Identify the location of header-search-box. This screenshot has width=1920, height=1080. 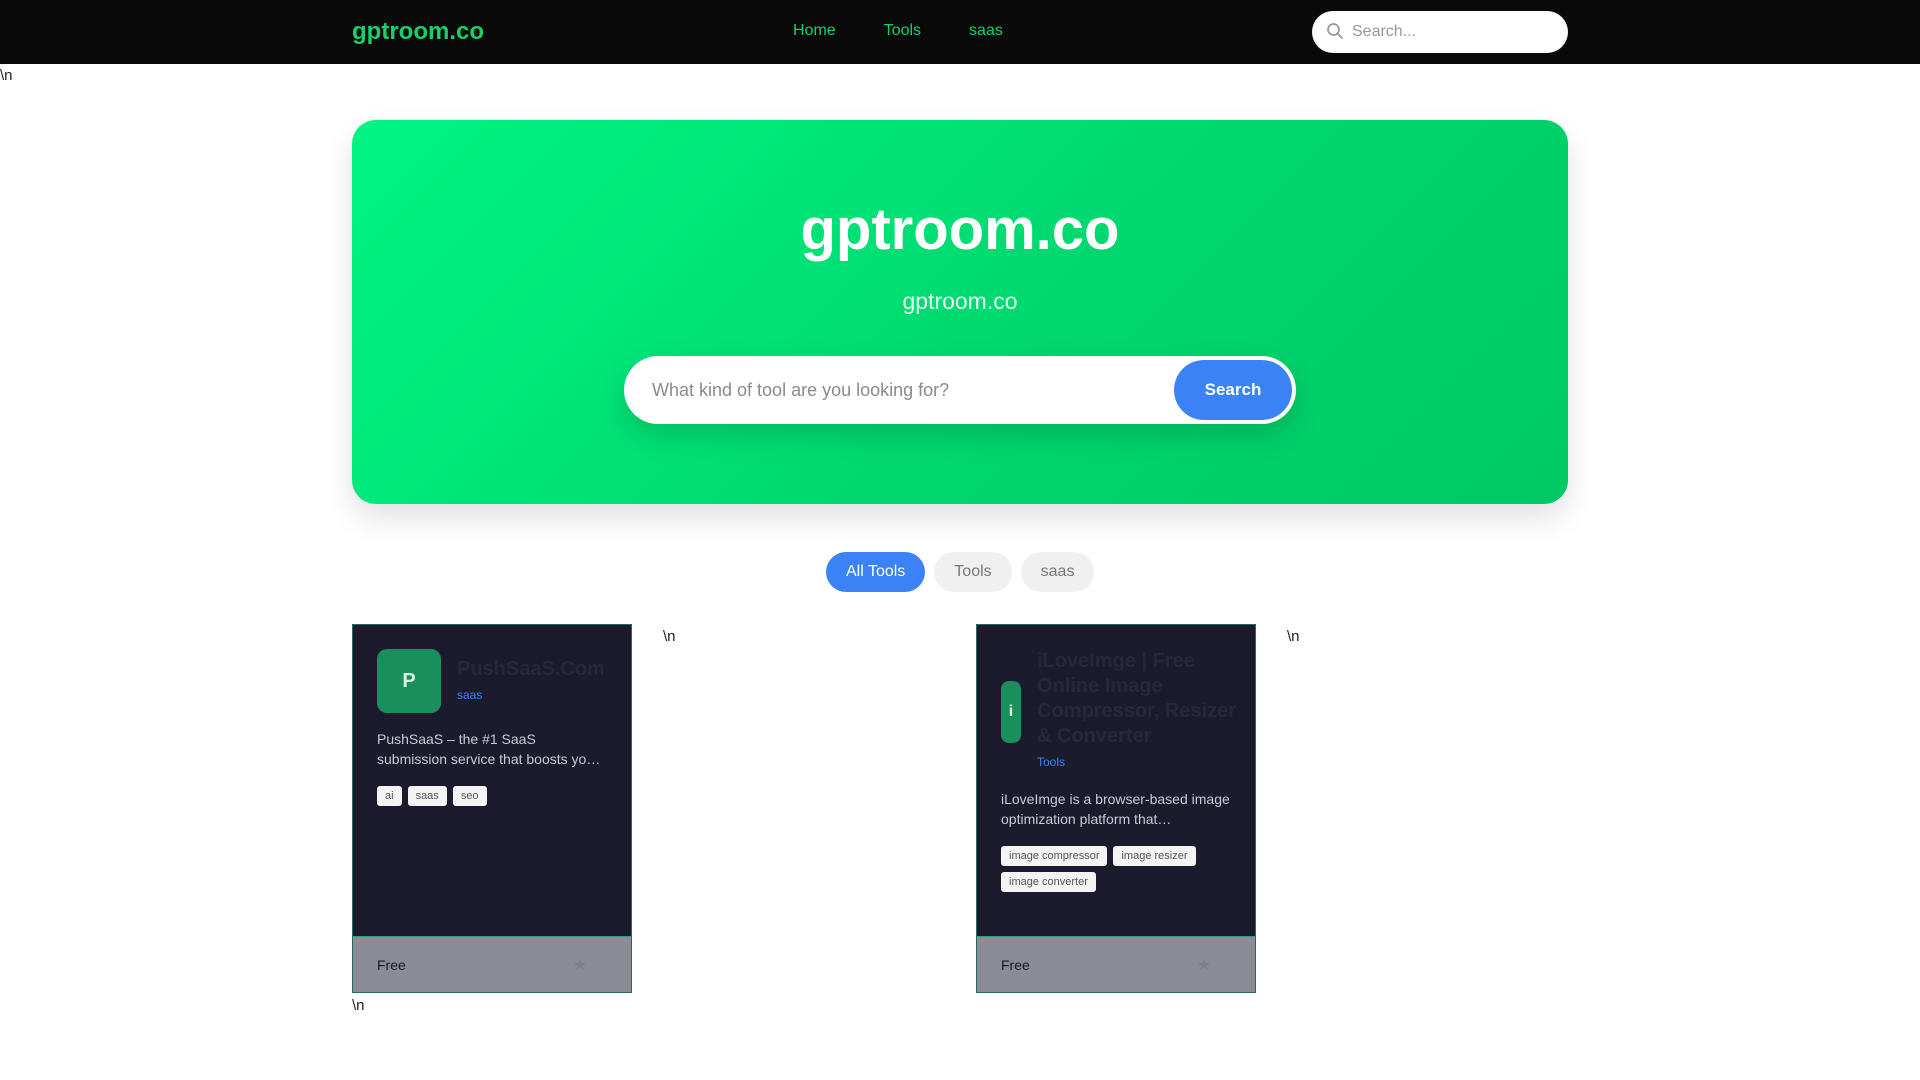
(1440, 32).